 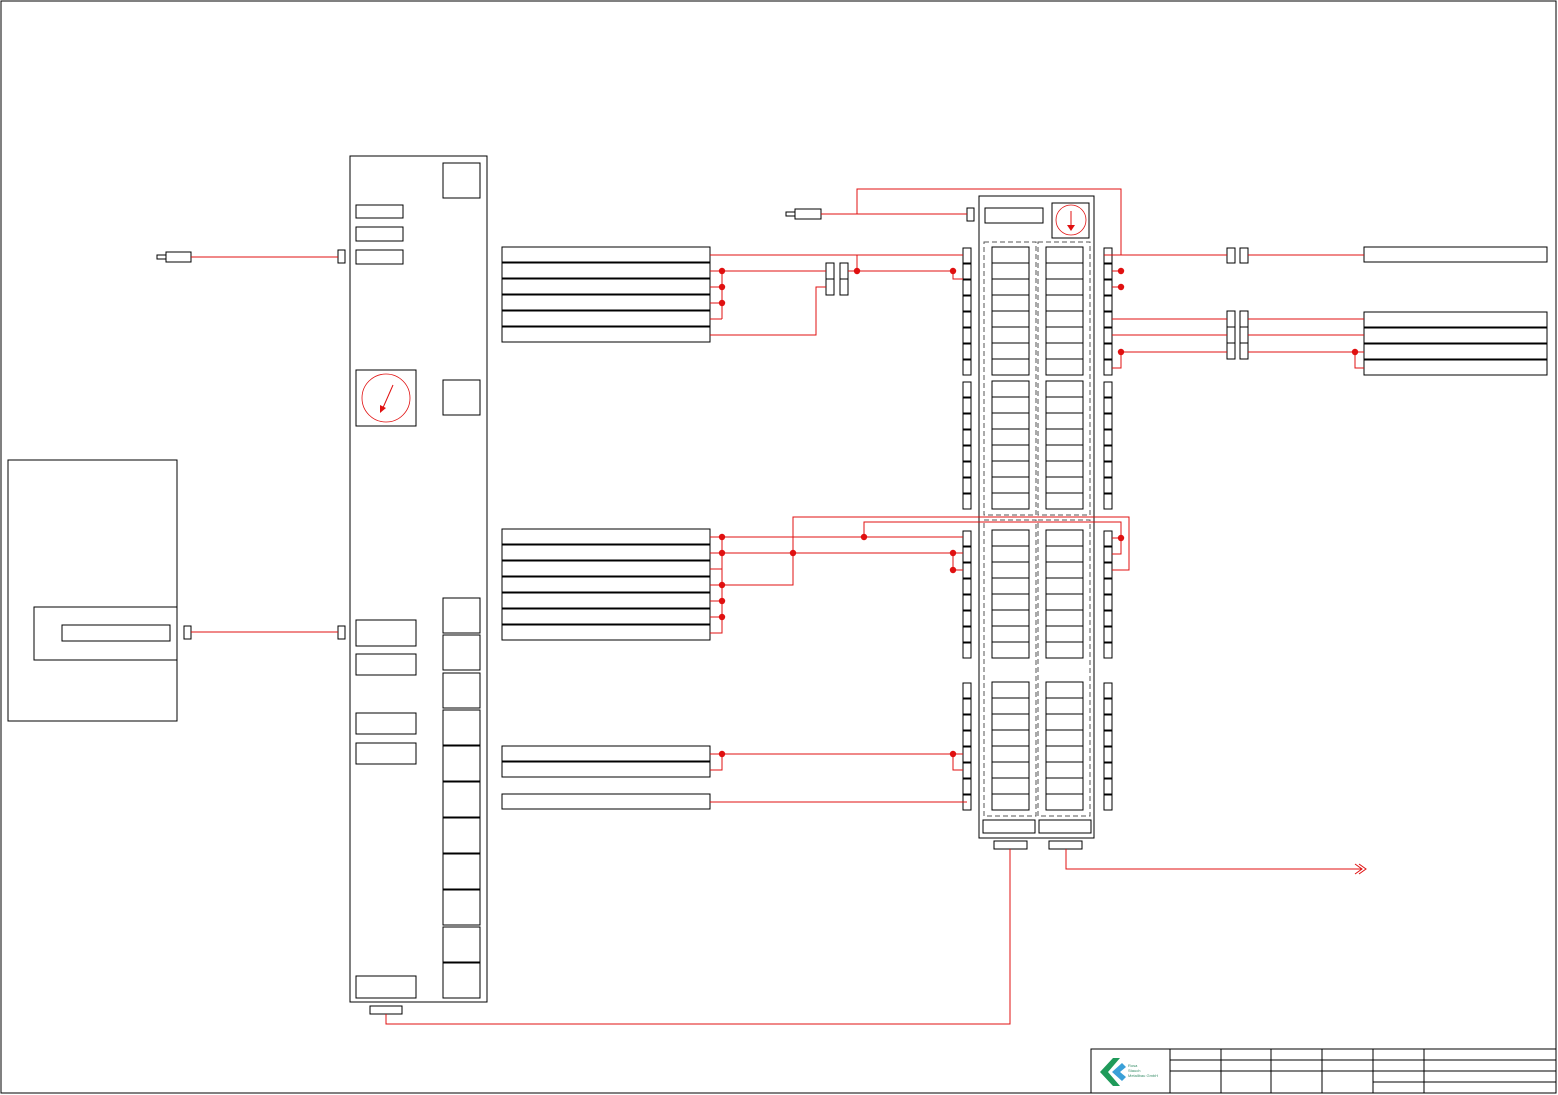 I want to click on left-device, so click(x=99, y=590).